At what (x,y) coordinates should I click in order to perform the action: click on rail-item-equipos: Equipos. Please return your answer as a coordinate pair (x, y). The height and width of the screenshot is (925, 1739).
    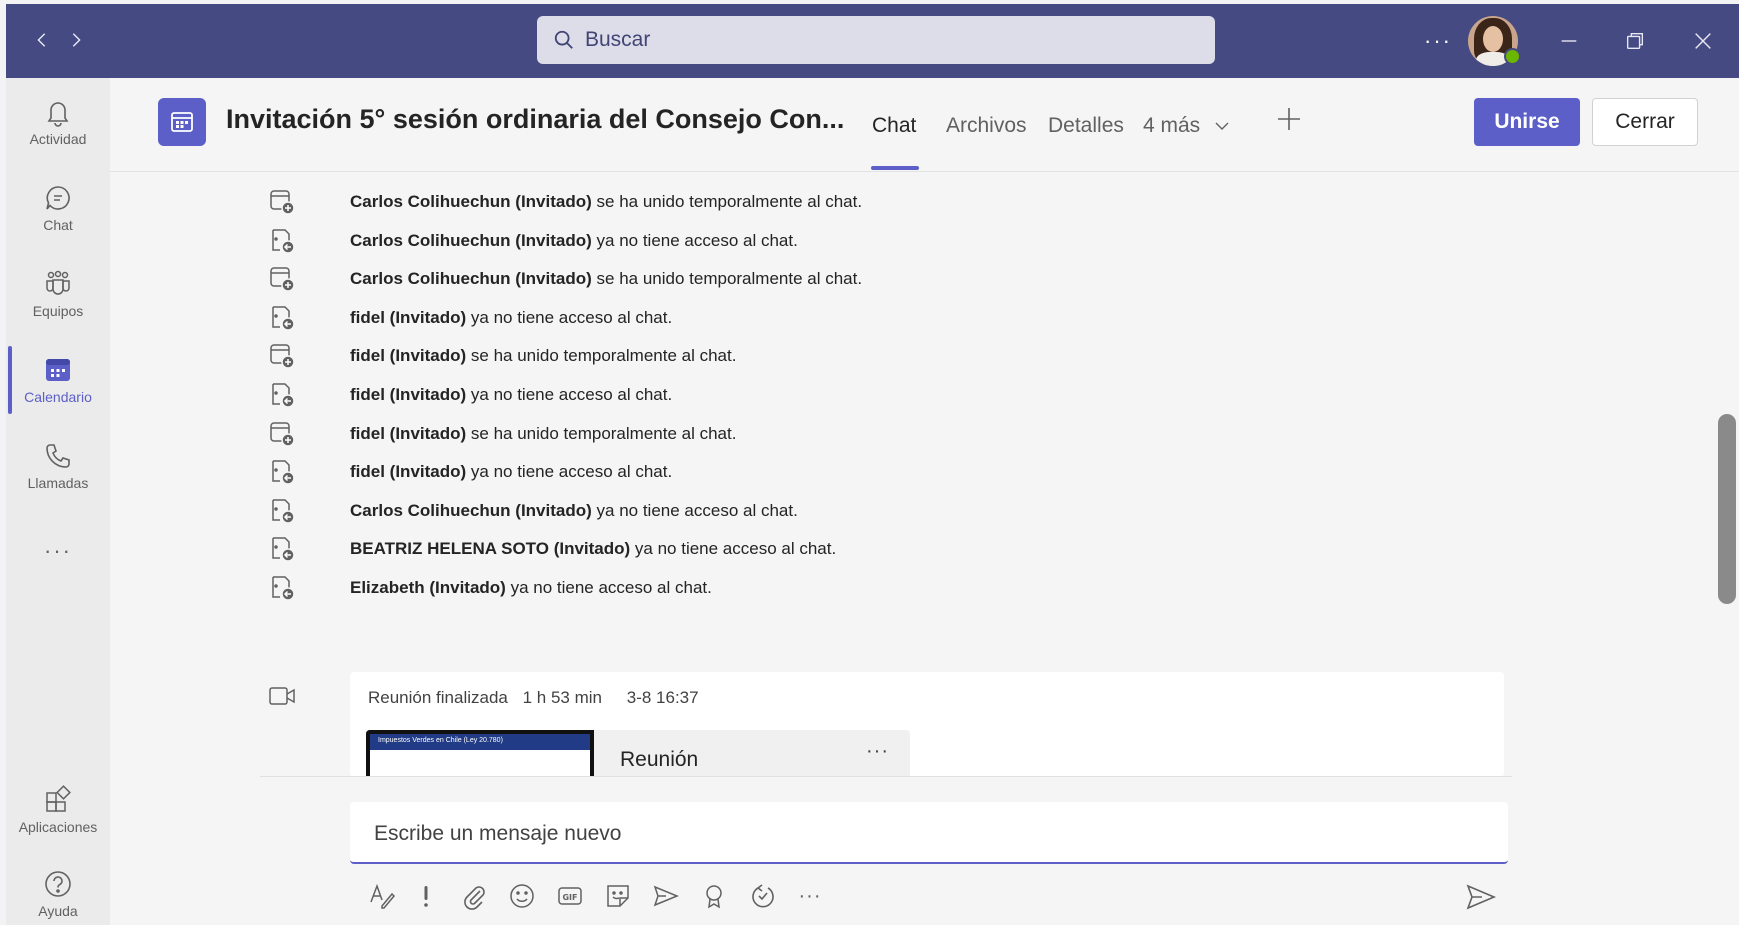
    Looking at the image, I should click on (58, 294).